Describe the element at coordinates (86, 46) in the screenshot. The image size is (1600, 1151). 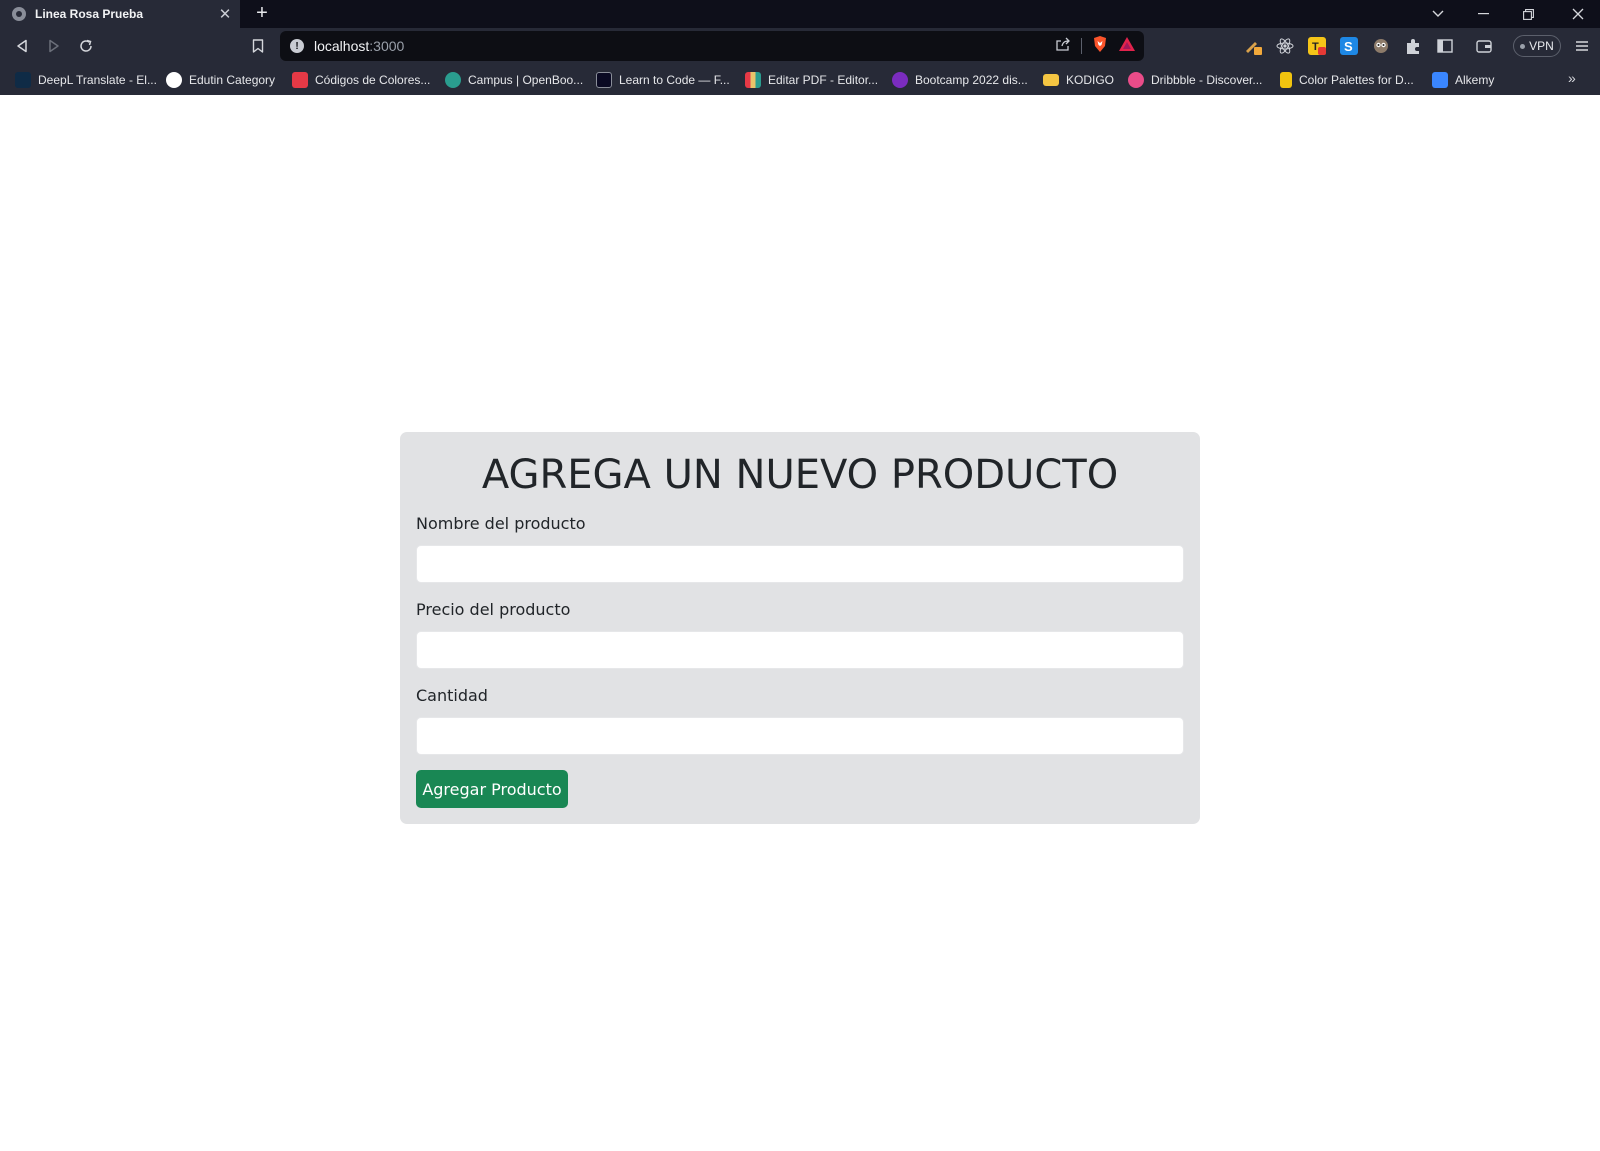
I see `reload-icon` at that location.